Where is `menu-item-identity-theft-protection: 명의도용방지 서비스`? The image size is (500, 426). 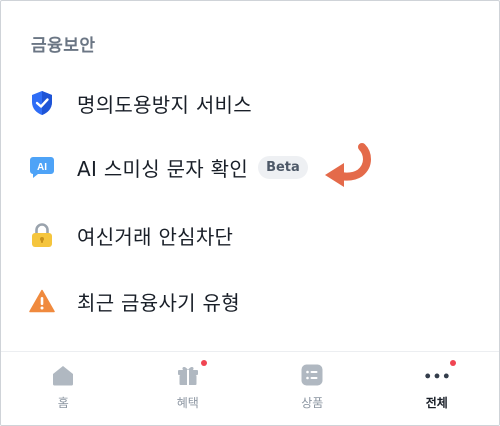 menu-item-identity-theft-protection: 명의도용방지 서비스 is located at coordinates (249, 103).